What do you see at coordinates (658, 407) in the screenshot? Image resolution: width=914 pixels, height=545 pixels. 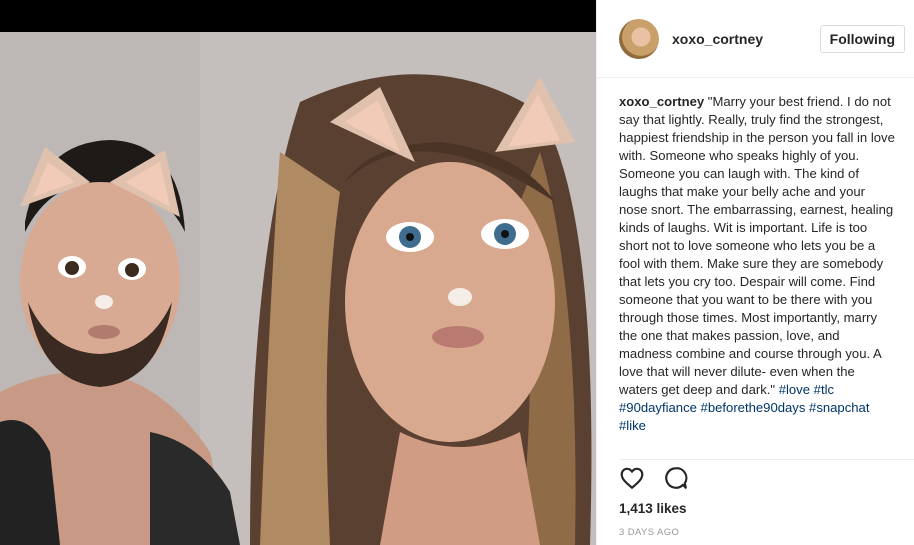 I see `hashtag-90dayfiance: #90dayfiance` at bounding box center [658, 407].